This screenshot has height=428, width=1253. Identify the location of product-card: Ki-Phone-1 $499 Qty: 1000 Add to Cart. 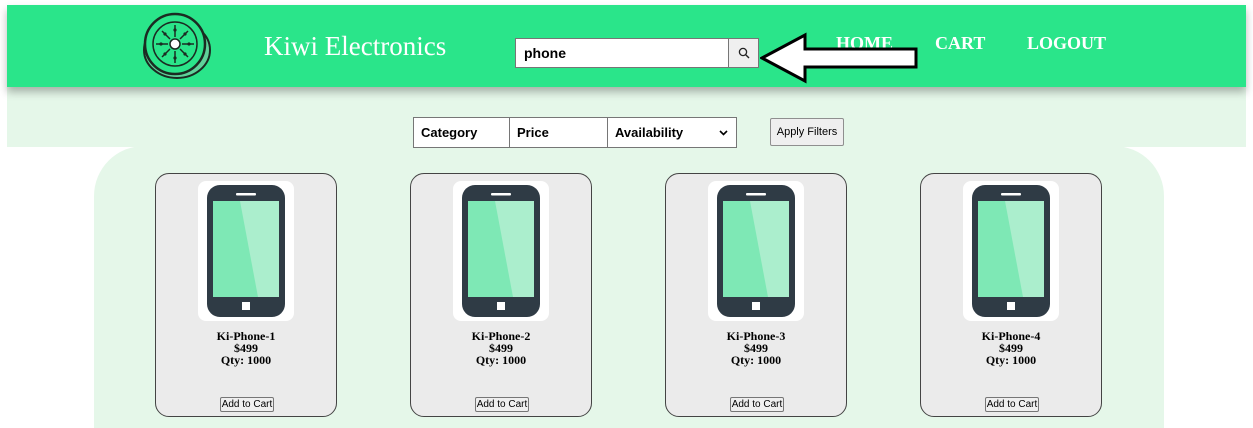
(246, 295).